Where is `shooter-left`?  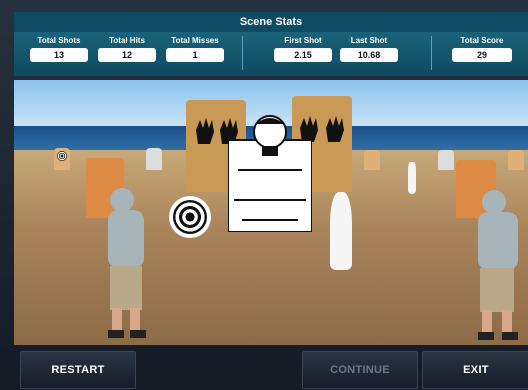
shooter-left is located at coordinates (128, 259).